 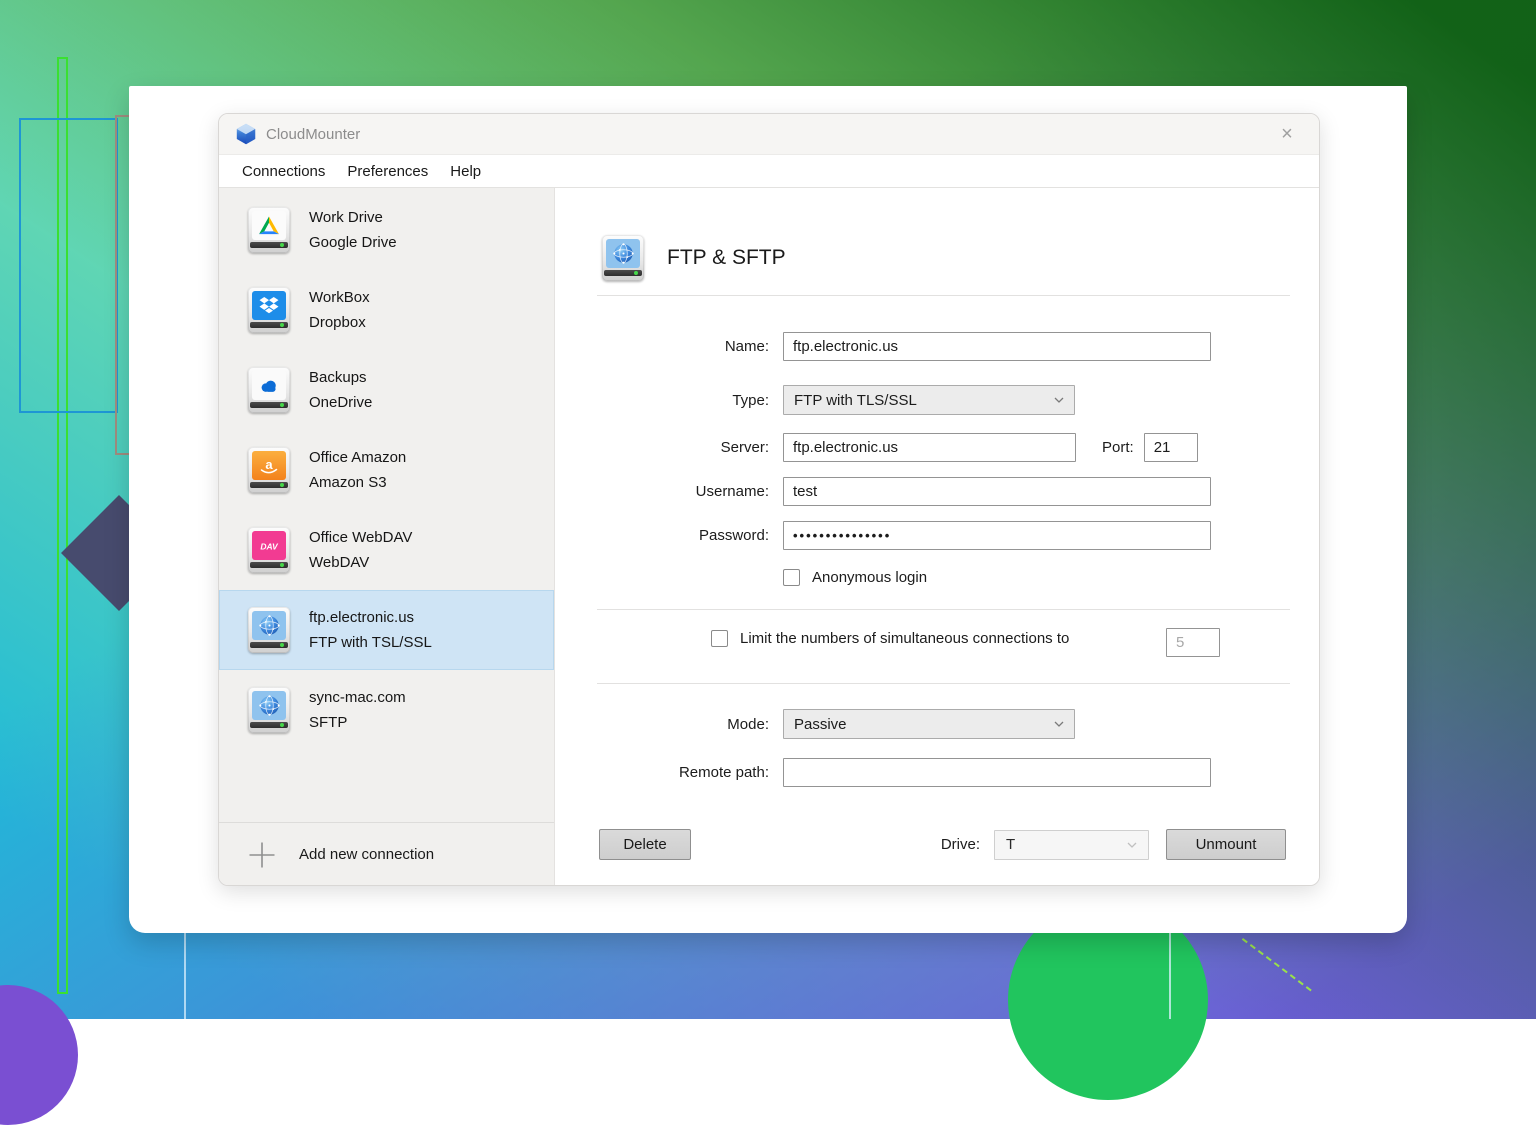 I want to click on mode-select-value: Passive, so click(x=820, y=724).